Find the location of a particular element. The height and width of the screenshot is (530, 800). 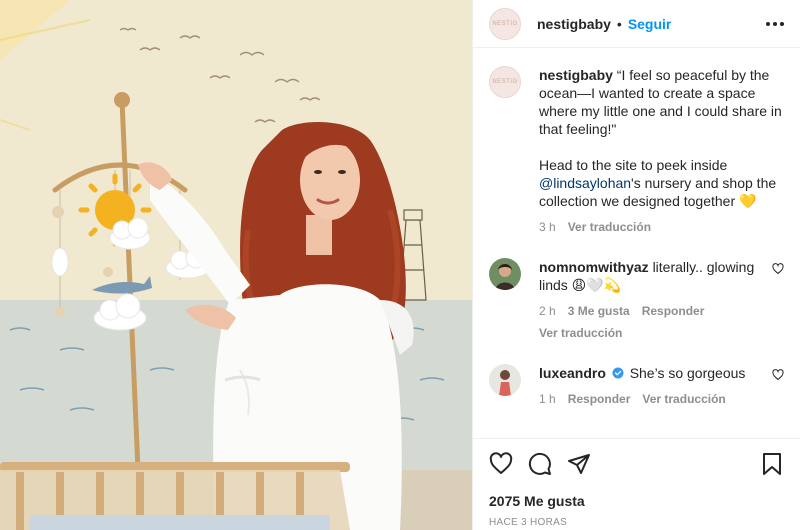

caption-emoji: 💛 is located at coordinates (748, 201).